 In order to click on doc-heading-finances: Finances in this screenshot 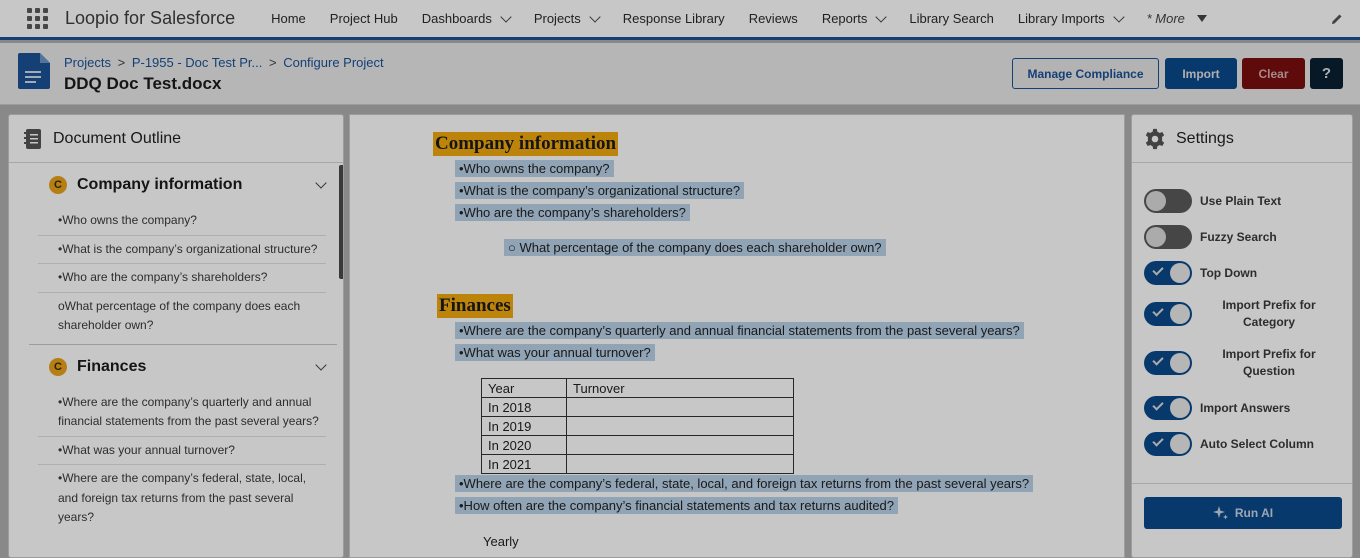, I will do `click(475, 306)`.